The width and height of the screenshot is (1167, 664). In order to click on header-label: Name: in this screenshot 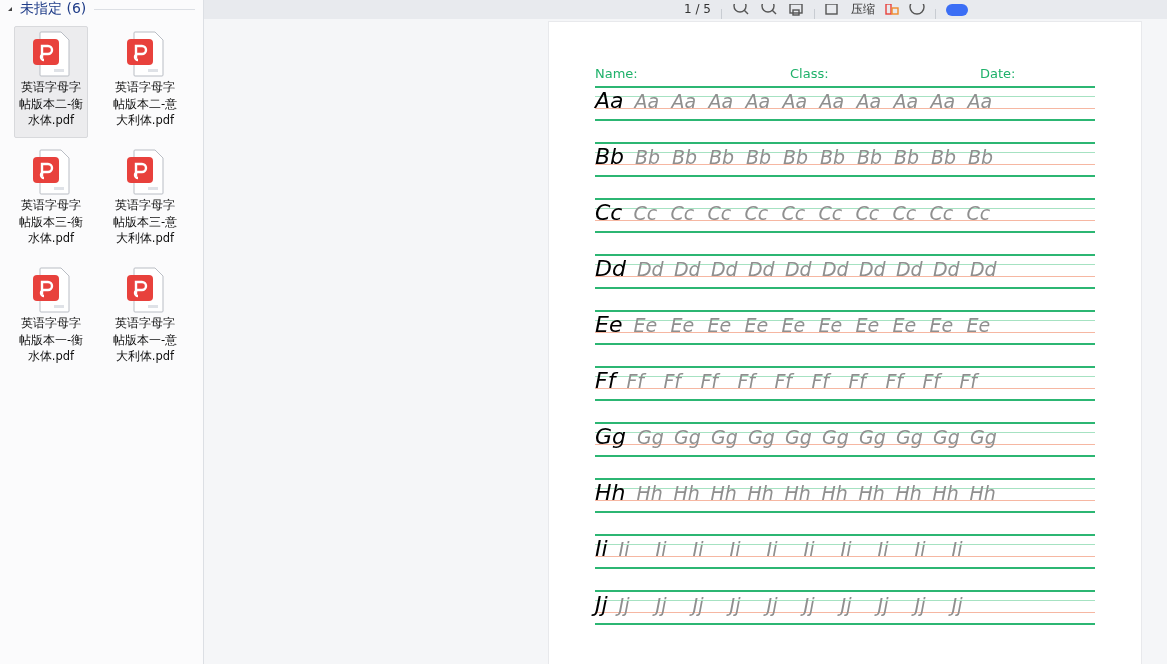, I will do `click(617, 74)`.